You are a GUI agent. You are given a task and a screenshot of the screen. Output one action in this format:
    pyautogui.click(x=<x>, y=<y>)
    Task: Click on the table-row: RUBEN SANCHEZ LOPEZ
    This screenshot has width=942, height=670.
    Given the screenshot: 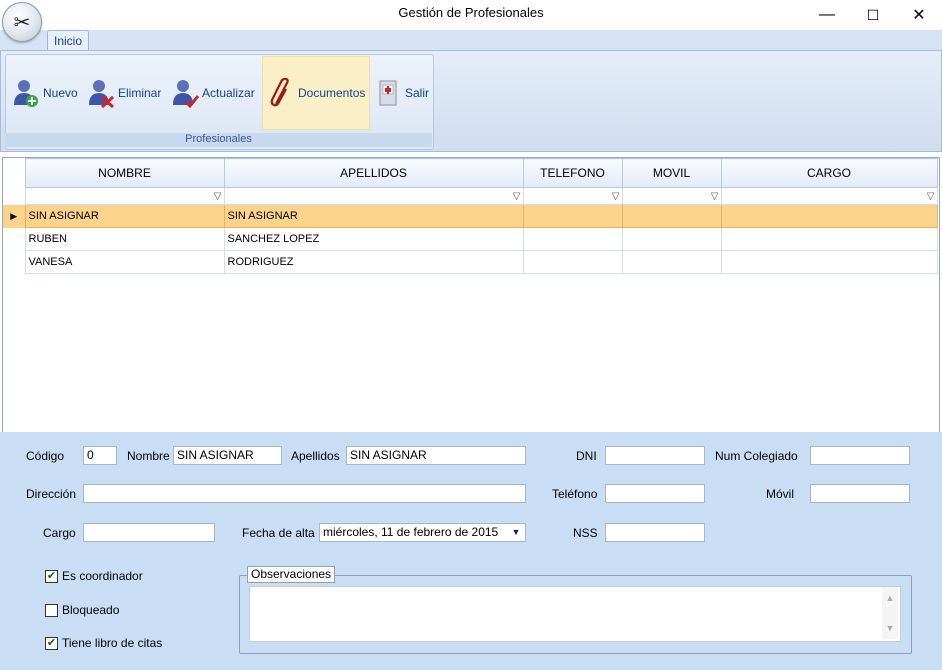 What is the action you would take?
    pyautogui.click(x=470, y=239)
    